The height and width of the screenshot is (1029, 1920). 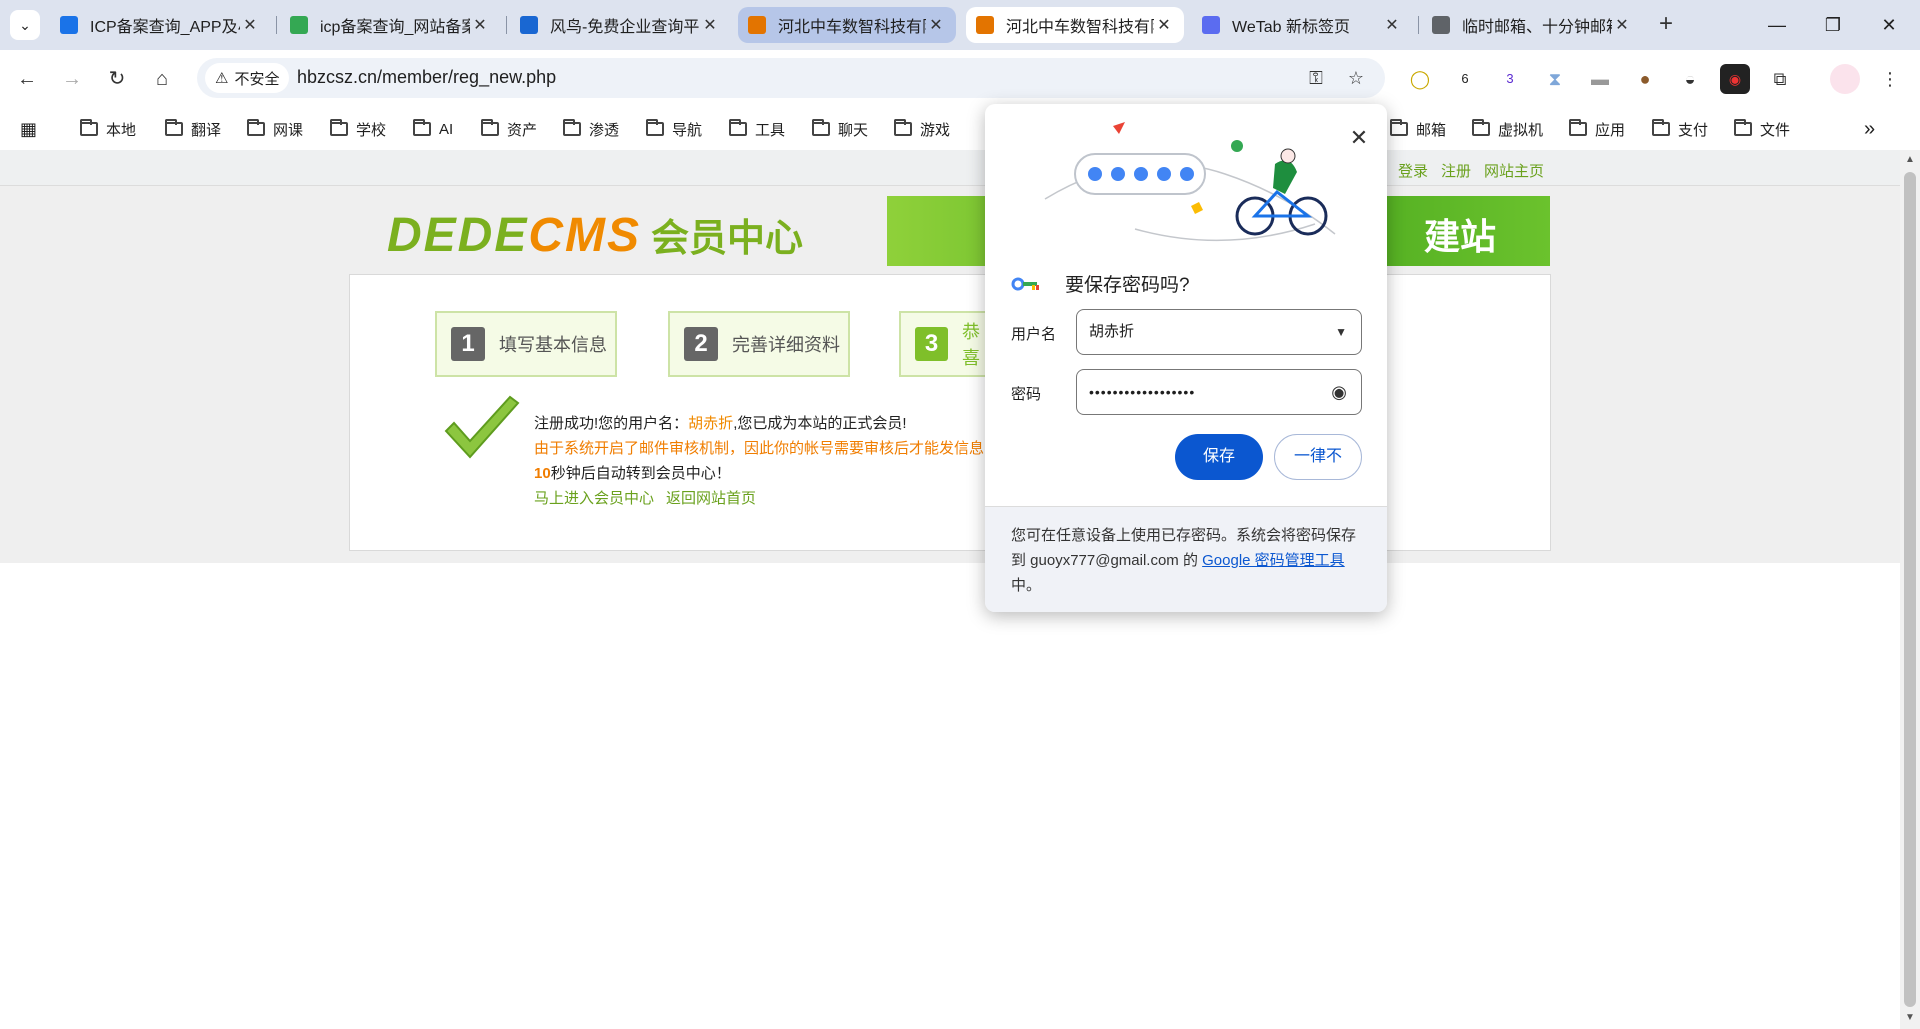 What do you see at coordinates (922, 129) in the screenshot?
I see `bookmark-folder: 游戏` at bounding box center [922, 129].